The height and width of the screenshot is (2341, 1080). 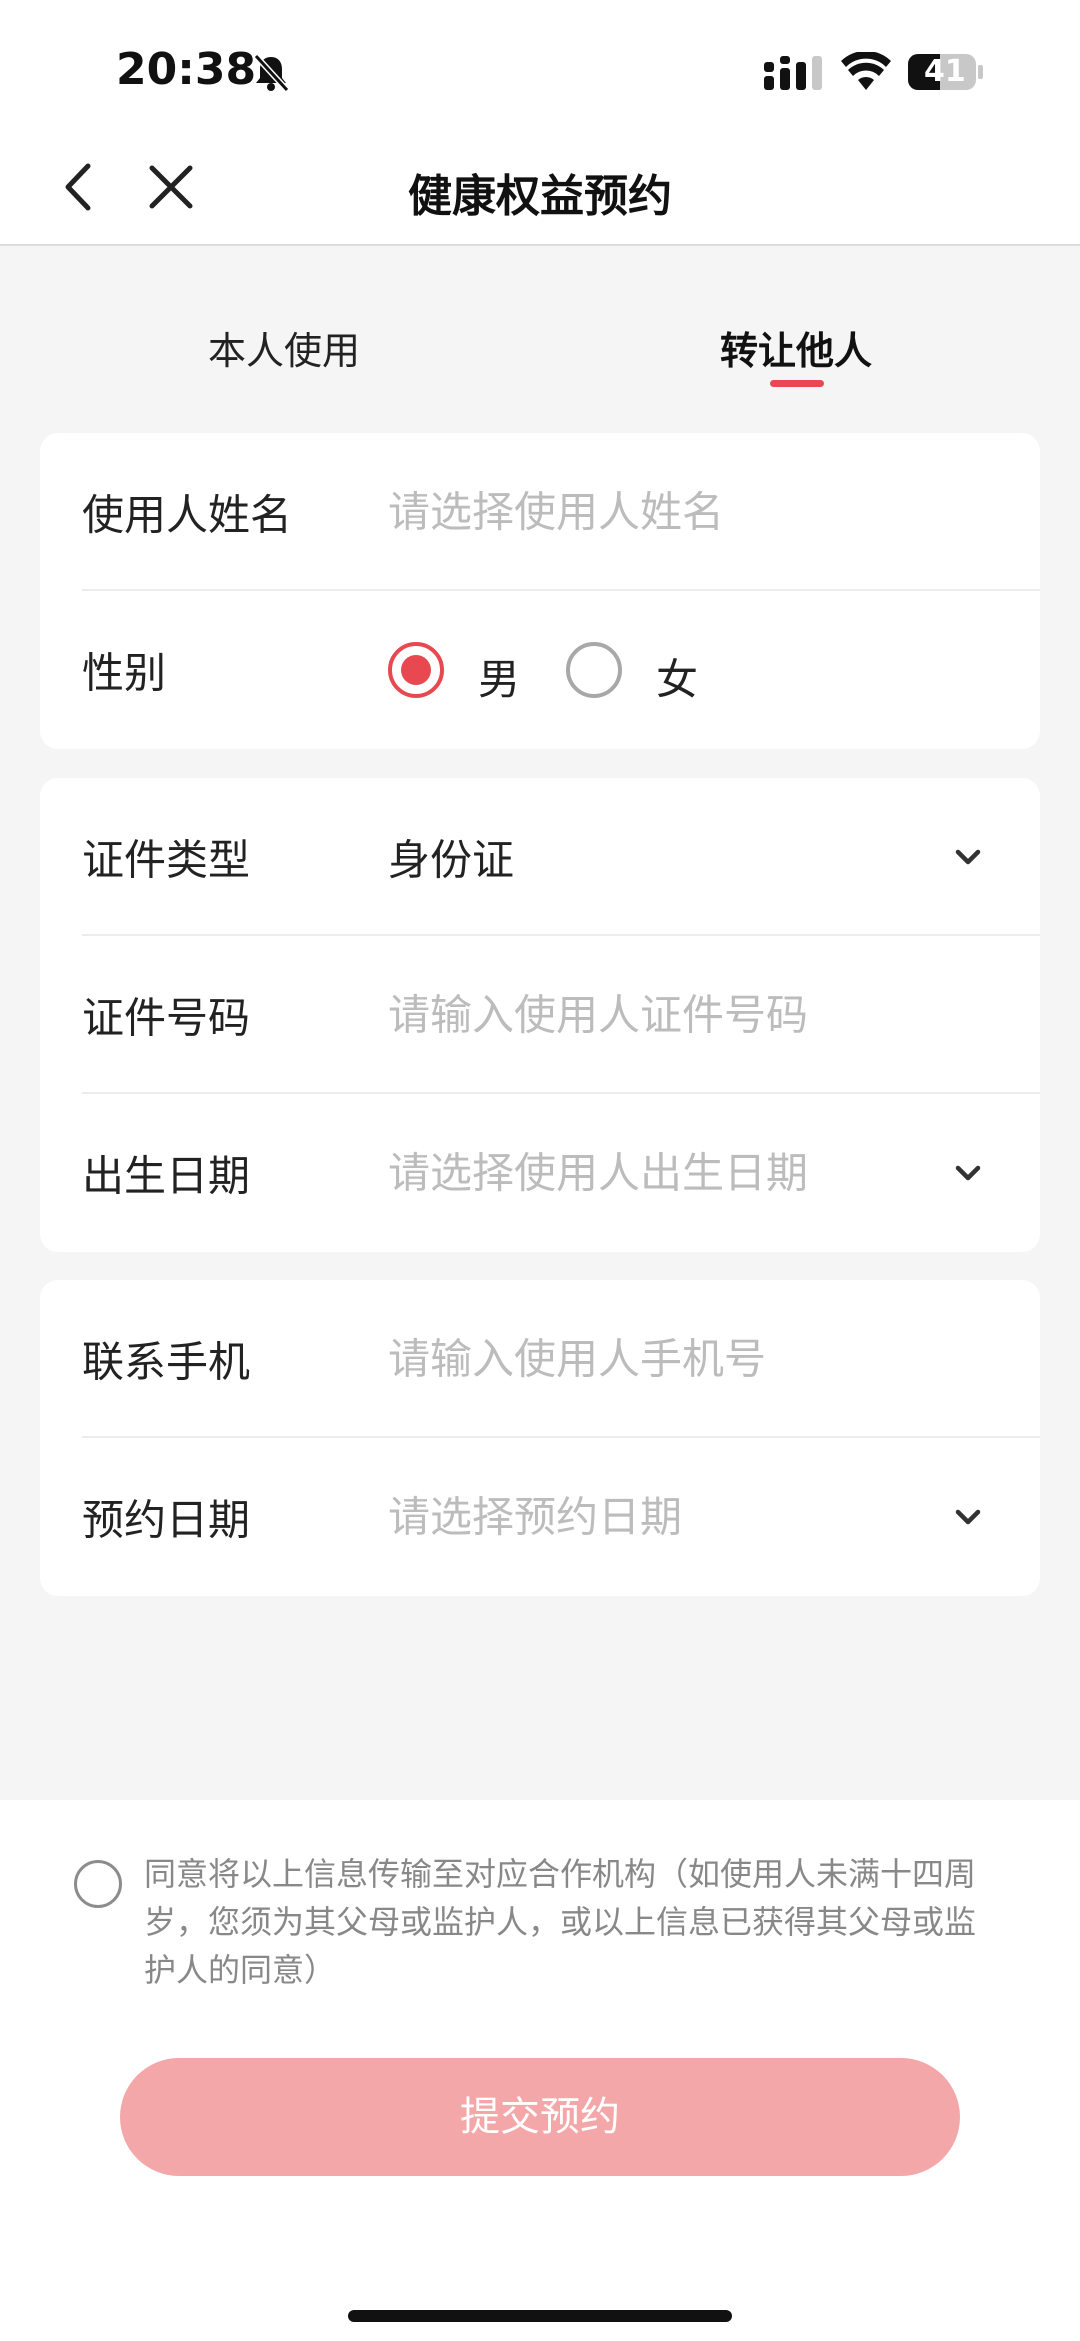 I want to click on home-indicator, so click(x=540, y=2316).